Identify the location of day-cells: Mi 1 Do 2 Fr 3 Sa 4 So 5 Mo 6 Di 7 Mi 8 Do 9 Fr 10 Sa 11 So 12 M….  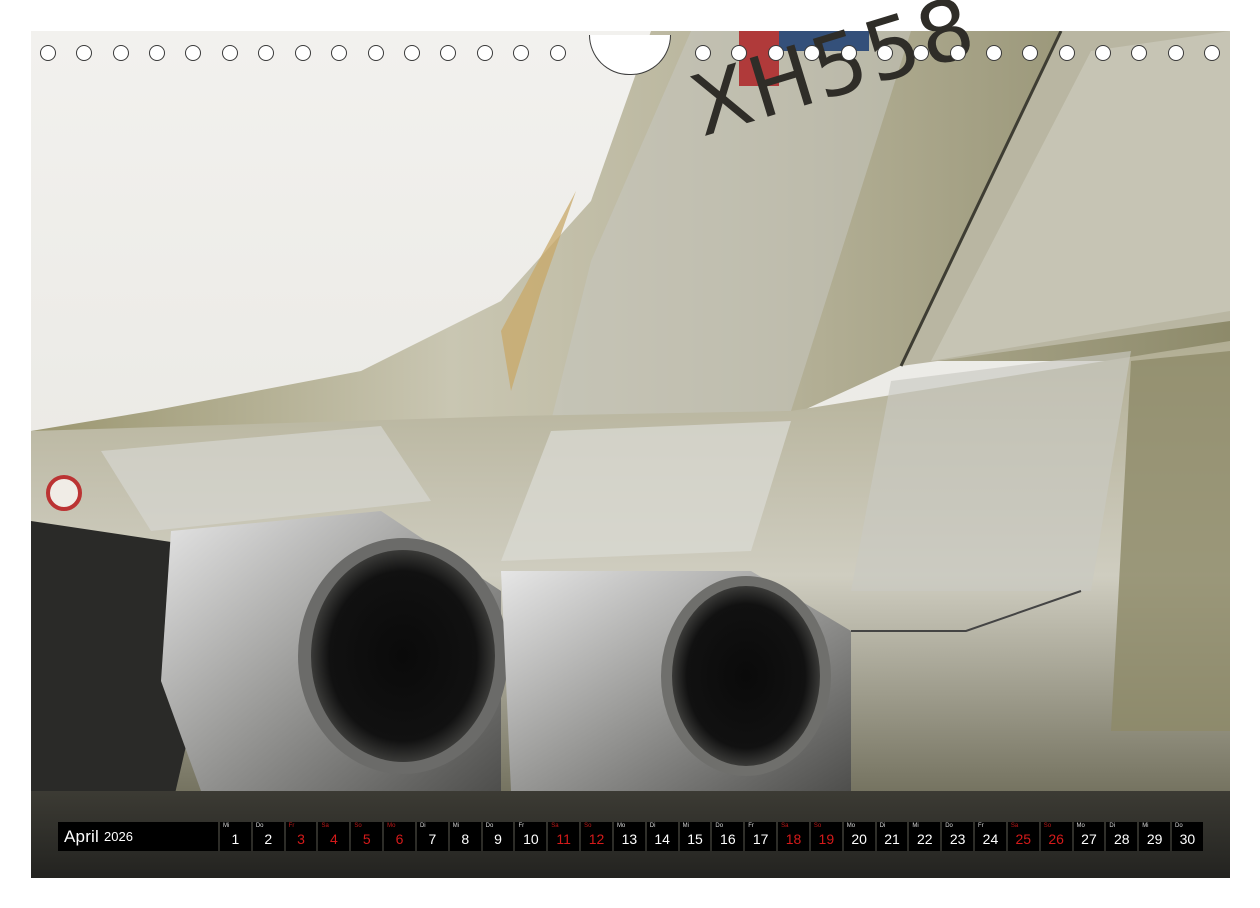
(711, 836).